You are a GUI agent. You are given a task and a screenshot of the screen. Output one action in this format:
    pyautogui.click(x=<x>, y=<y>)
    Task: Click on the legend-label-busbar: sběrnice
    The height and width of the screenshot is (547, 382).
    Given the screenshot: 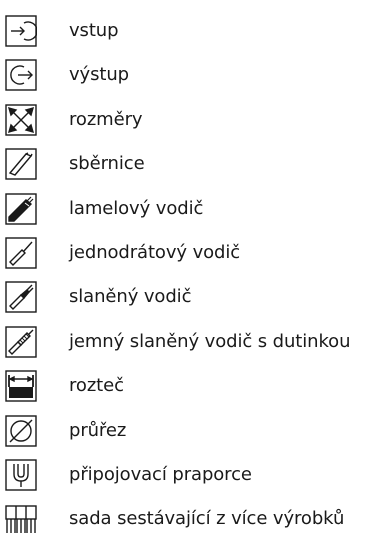 What is the action you would take?
    pyautogui.click(x=107, y=164)
    